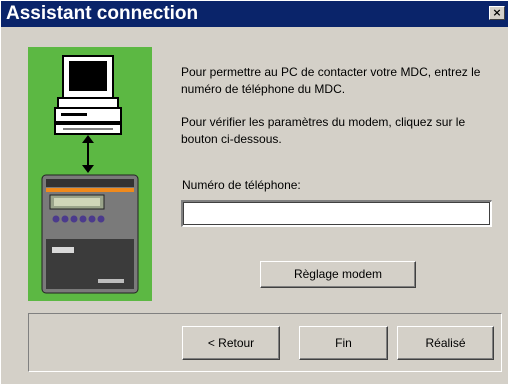 The height and width of the screenshot is (385, 509). Describe the element at coordinates (231, 343) in the screenshot. I see `back-button: < Retour` at that location.